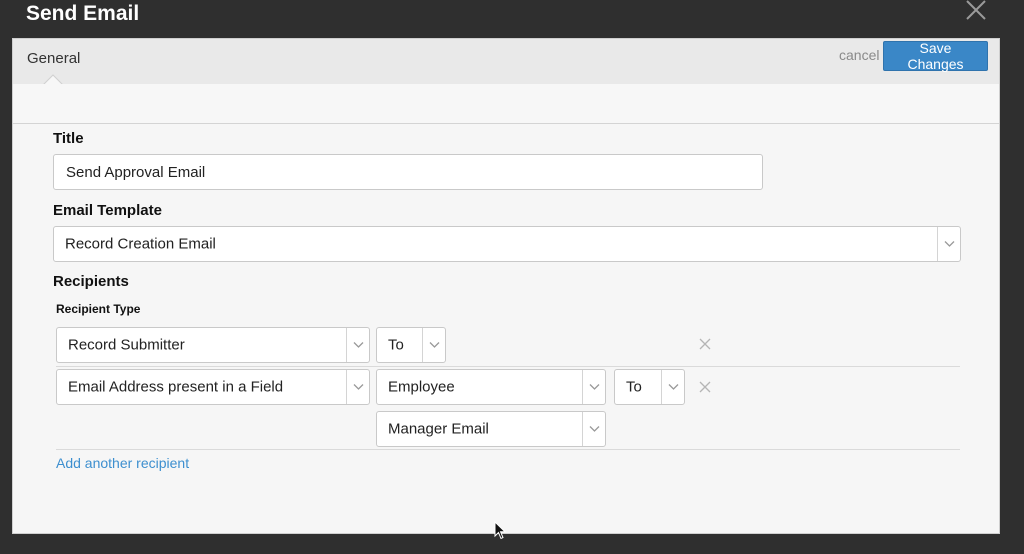 Image resolution: width=1024 pixels, height=554 pixels. I want to click on title-label: Title, so click(68, 138).